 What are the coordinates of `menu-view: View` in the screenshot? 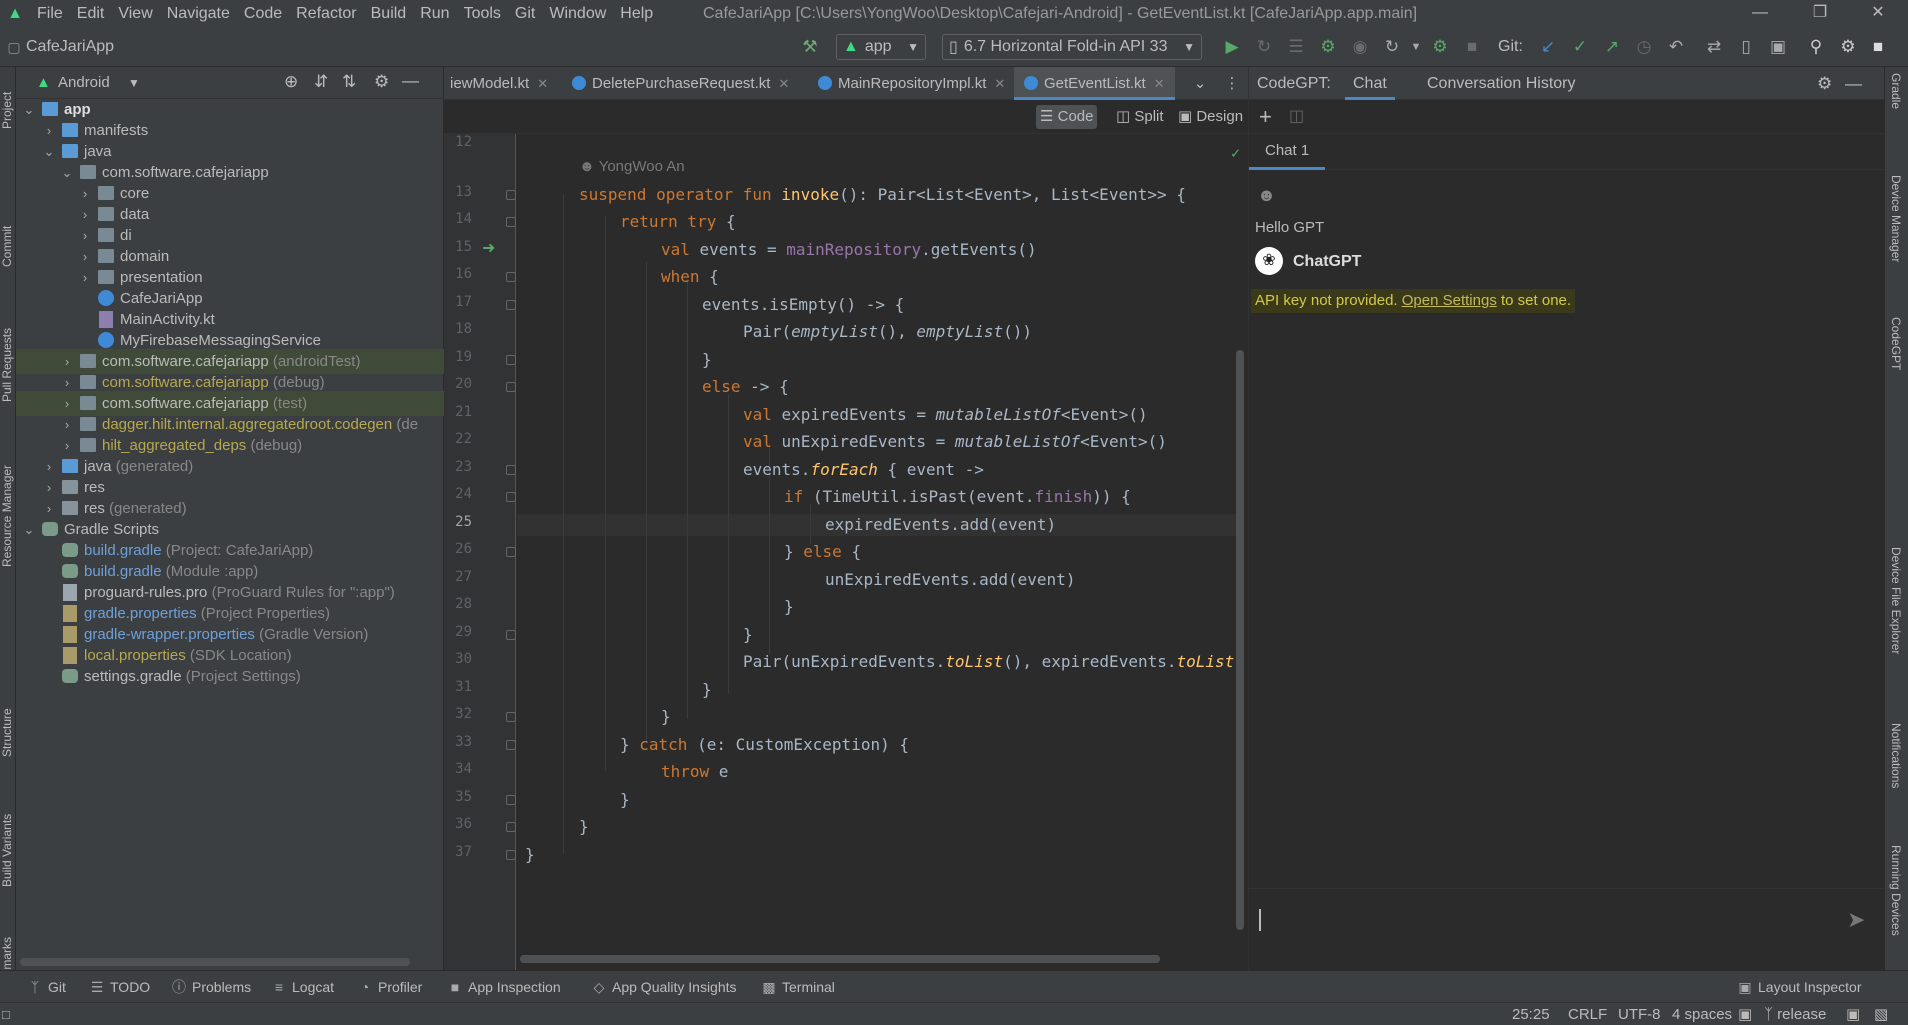 It's located at (135, 13).